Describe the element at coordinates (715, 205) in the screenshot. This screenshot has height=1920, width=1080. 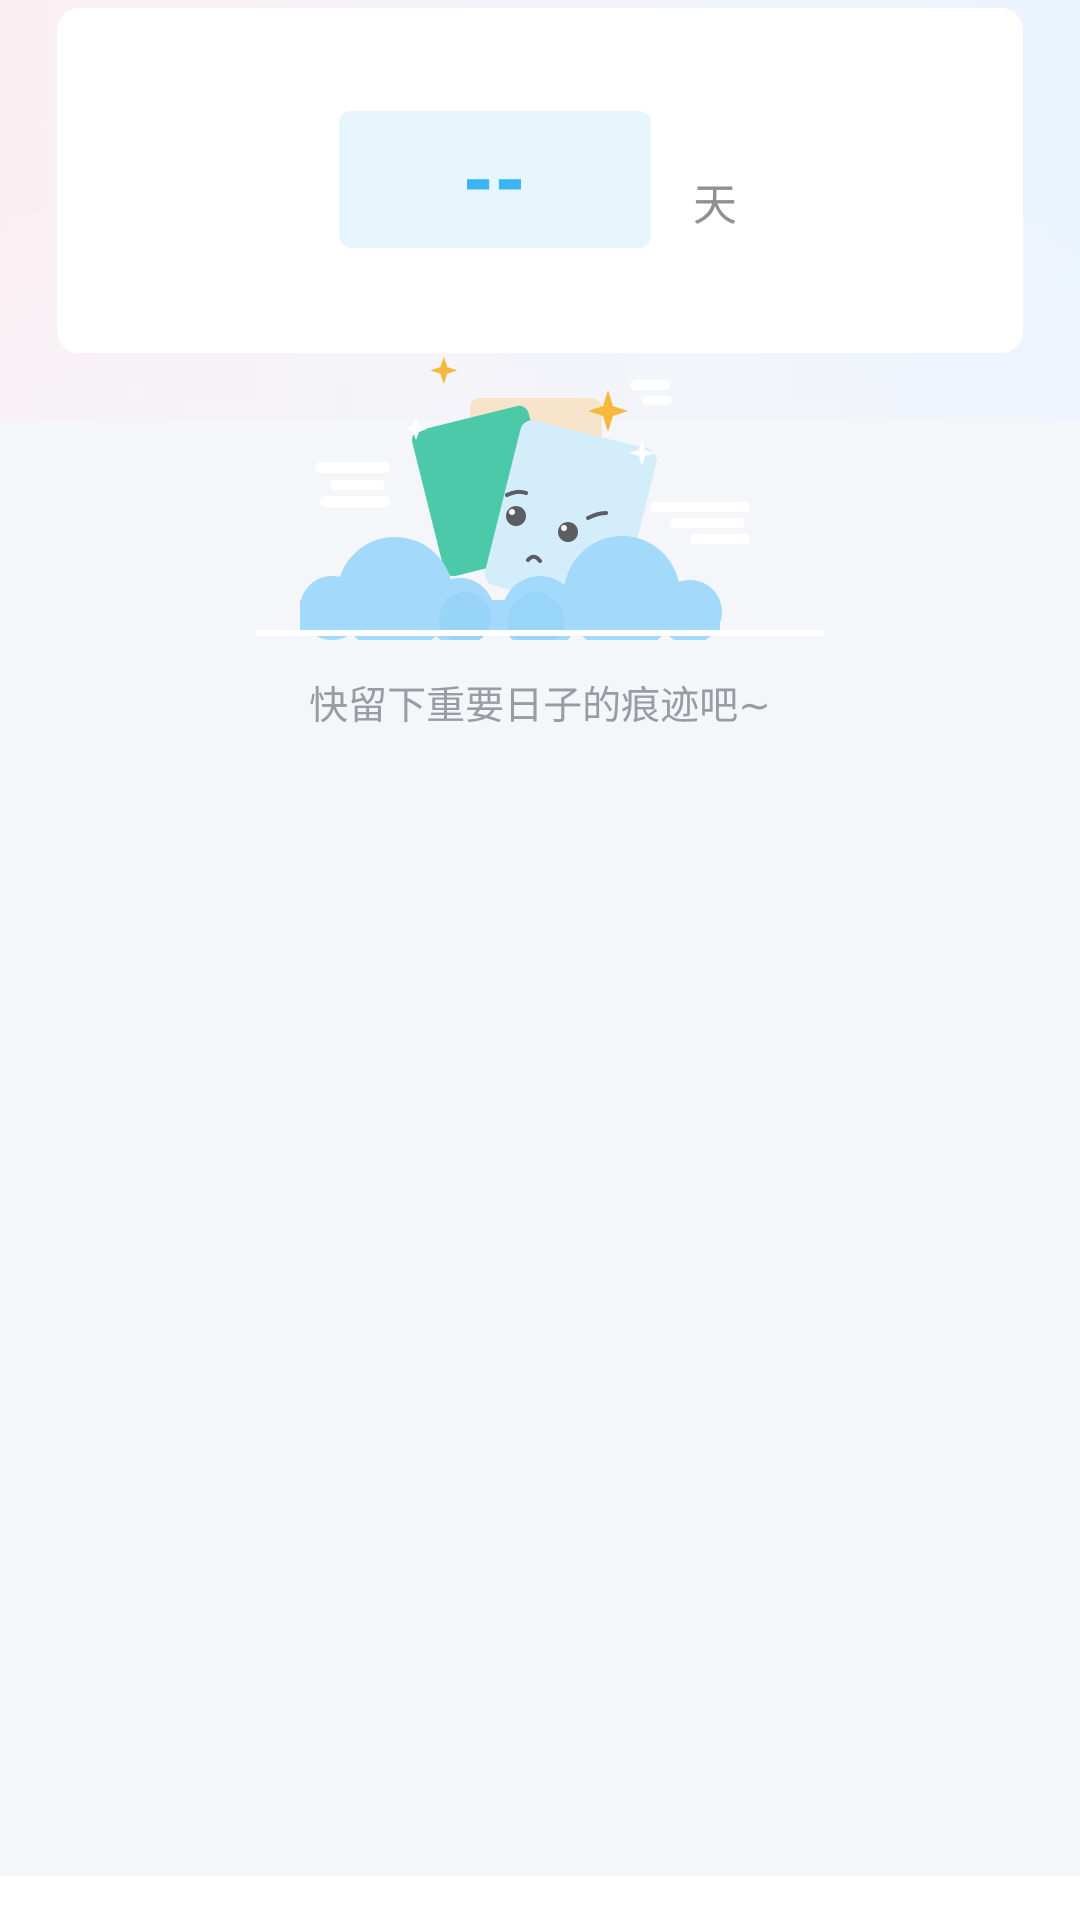
I see `days-unit-label: 天` at that location.